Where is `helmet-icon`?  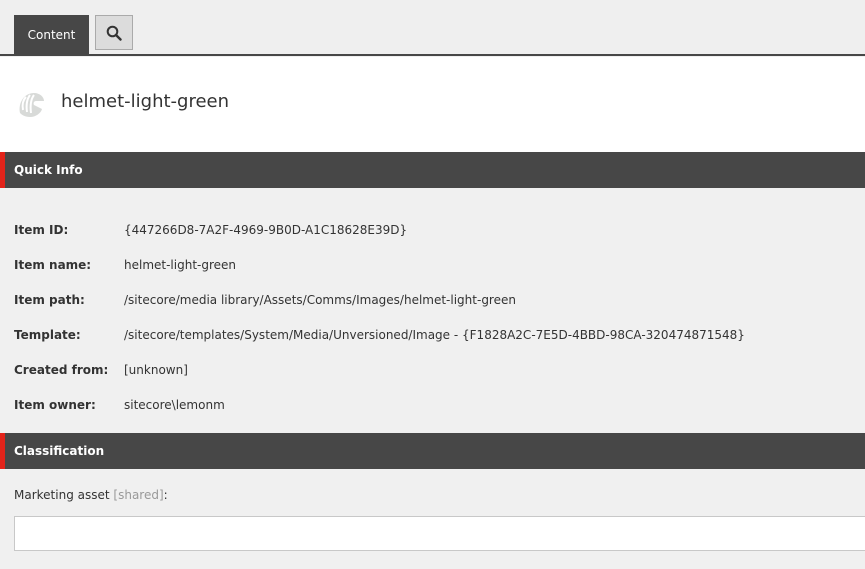 helmet-icon is located at coordinates (31, 105).